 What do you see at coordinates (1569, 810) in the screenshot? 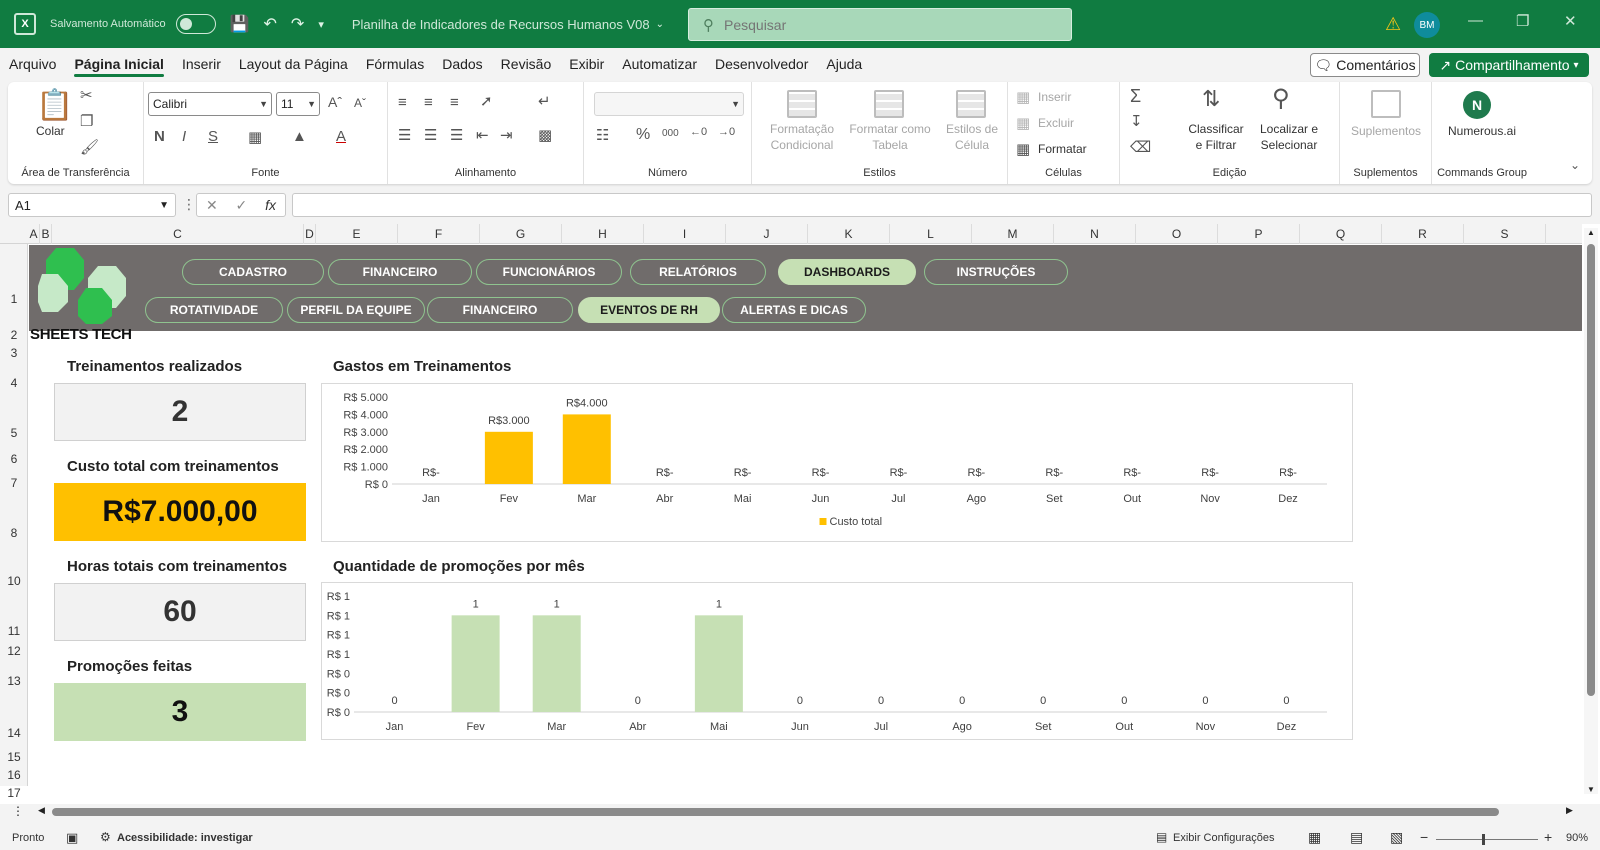
I see `scroll-right-icon: ▶` at bounding box center [1569, 810].